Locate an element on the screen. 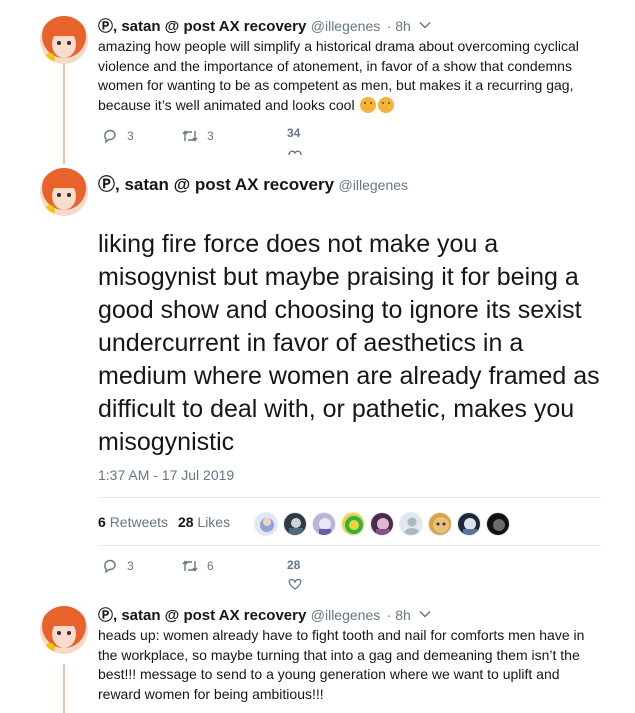  retweets-label: Retweets is located at coordinates (139, 522).